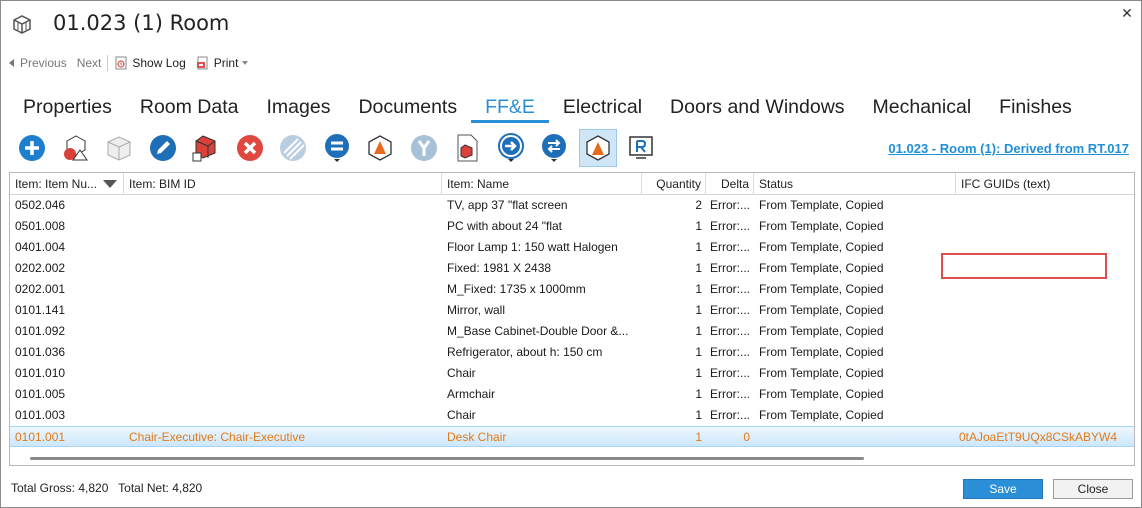  I want to click on item-number-cell: 0101.141, so click(40, 310).